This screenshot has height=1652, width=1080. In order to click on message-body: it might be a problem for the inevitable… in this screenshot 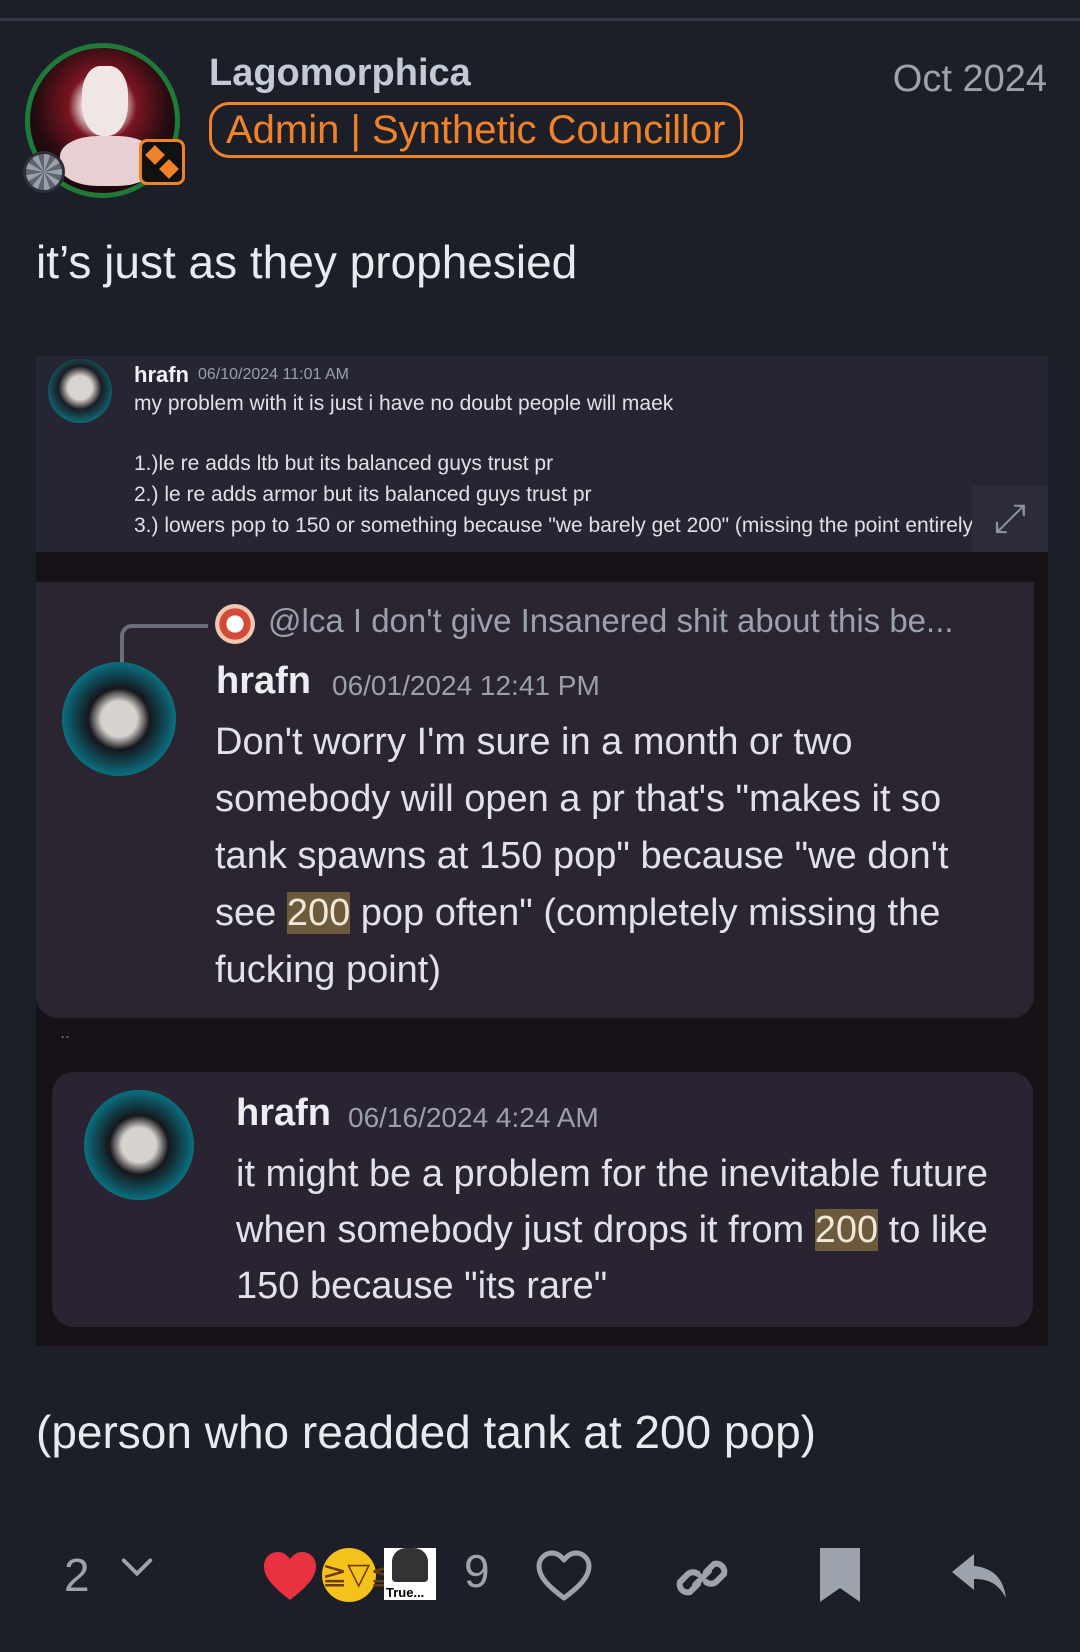, I will do `click(616, 1230)`.